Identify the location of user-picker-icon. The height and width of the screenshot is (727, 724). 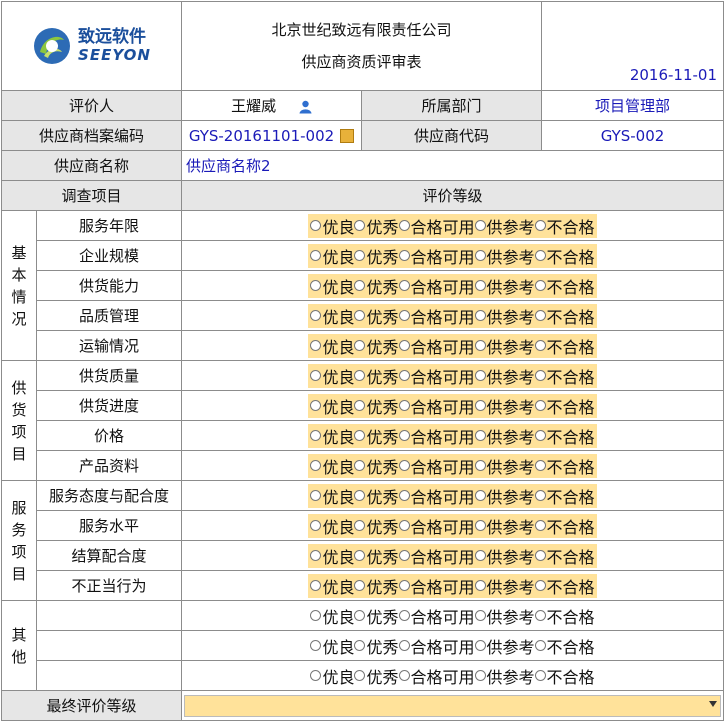
(305, 107).